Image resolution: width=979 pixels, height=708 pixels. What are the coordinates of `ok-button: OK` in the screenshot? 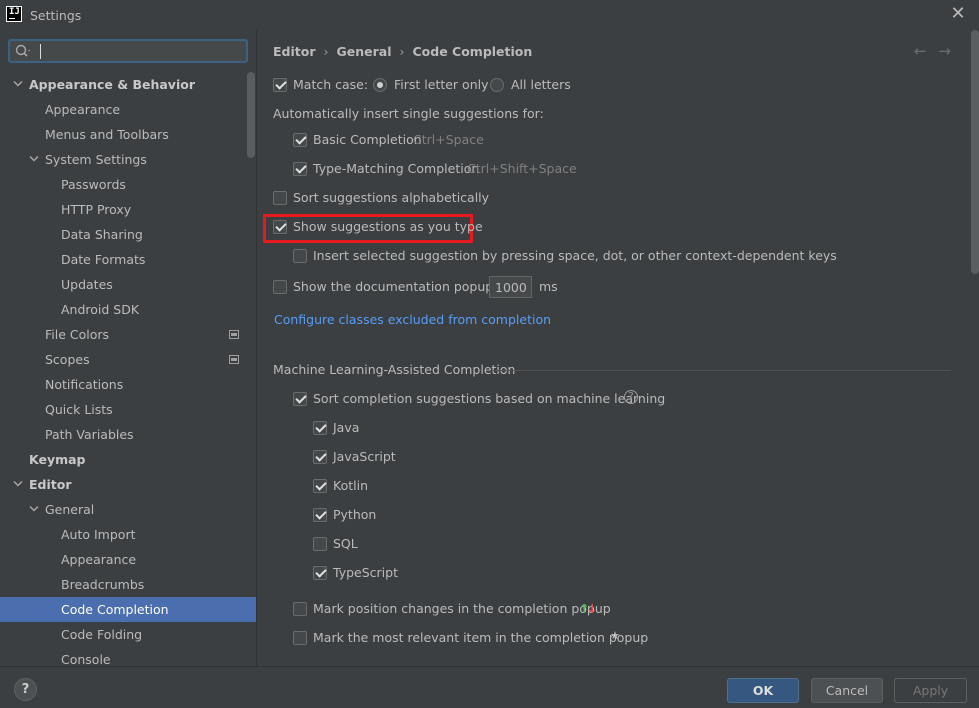 It's located at (763, 690).